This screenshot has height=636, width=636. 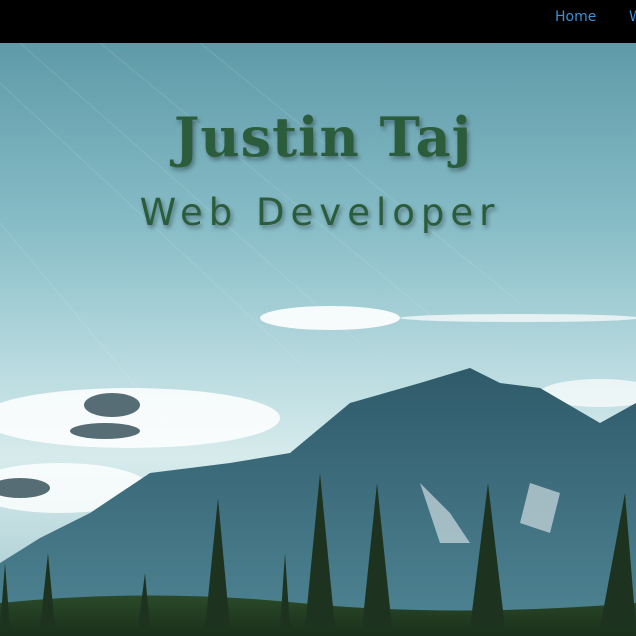 I want to click on nav-link-home: Home, so click(x=575, y=17).